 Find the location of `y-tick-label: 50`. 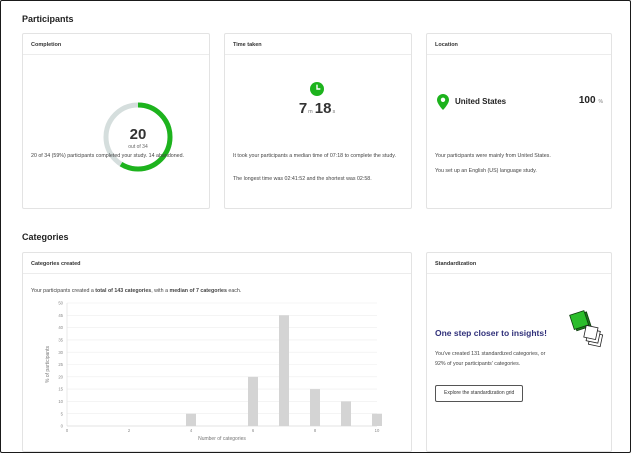

y-tick-label: 50 is located at coordinates (60, 303).